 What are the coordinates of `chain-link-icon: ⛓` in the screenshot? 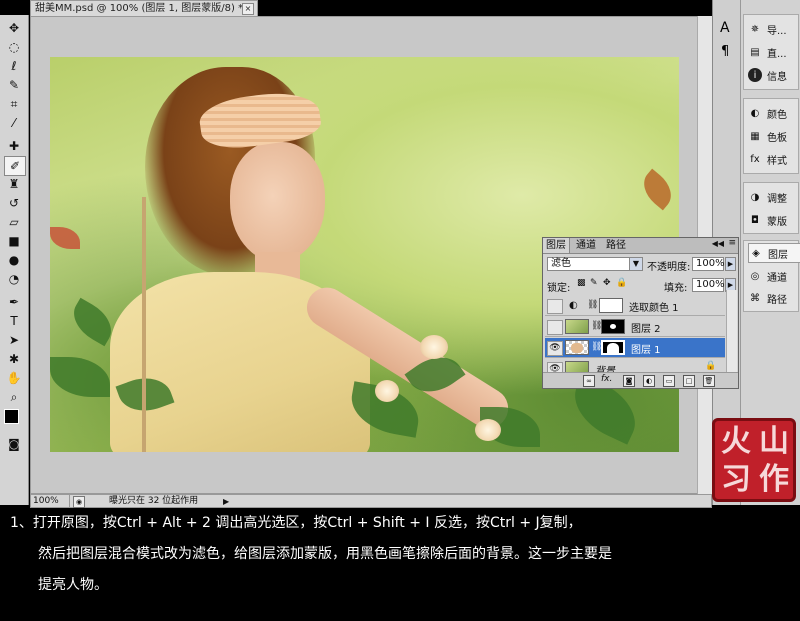 It's located at (593, 305).